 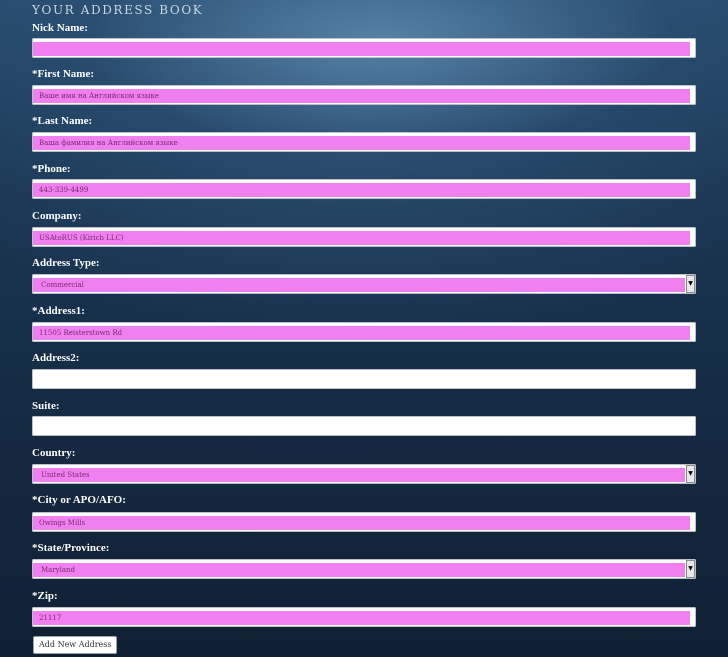 What do you see at coordinates (62, 121) in the screenshot?
I see `last-name-label: *Last Name:` at bounding box center [62, 121].